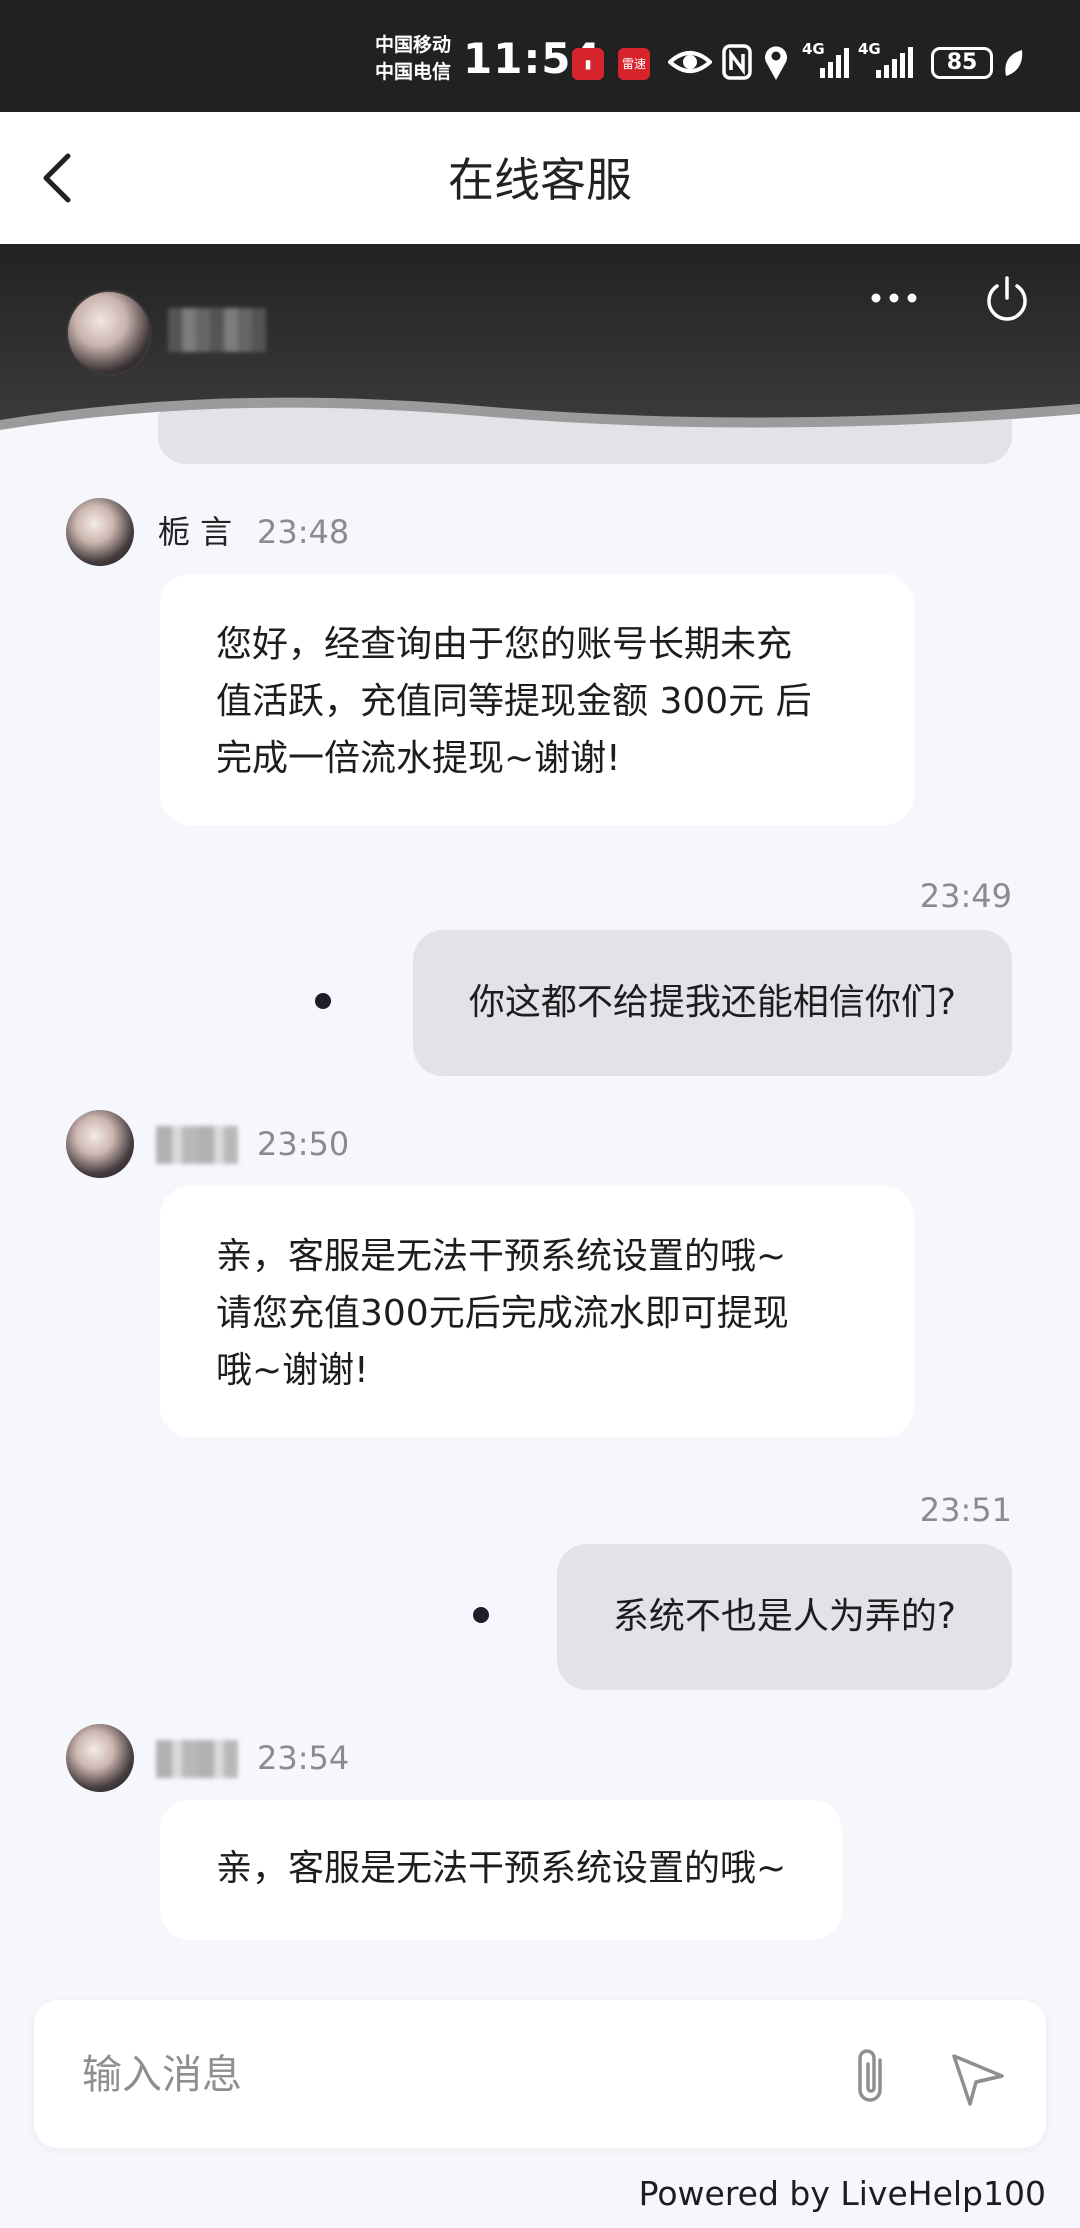 Image resolution: width=1080 pixels, height=2228 pixels. I want to click on send-icon, so click(978, 2078).